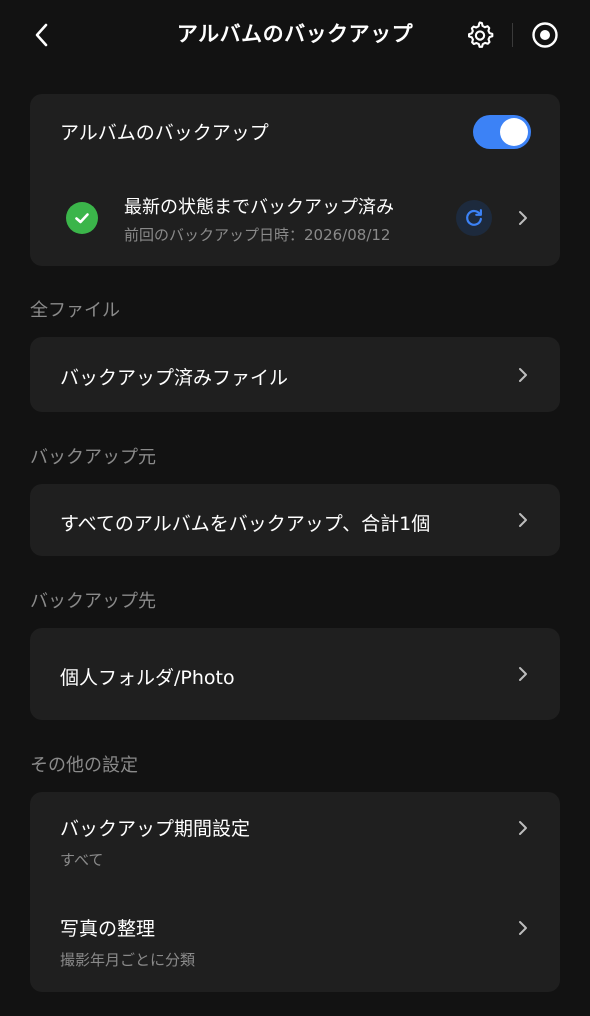 The image size is (590, 1016). I want to click on backup-source-row: すべてのアルバムをバックアップ、合計1個, so click(295, 520).